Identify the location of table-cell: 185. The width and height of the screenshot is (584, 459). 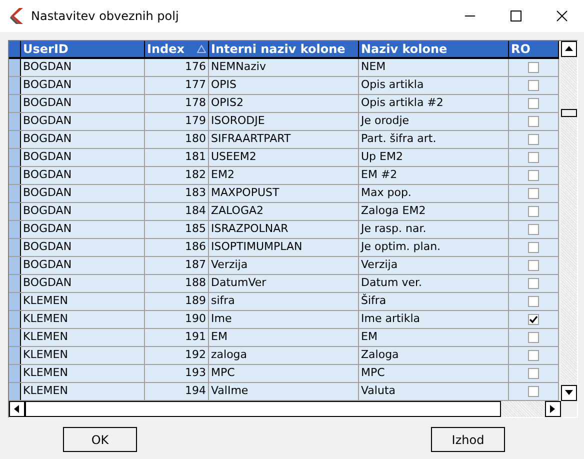
(177, 229).